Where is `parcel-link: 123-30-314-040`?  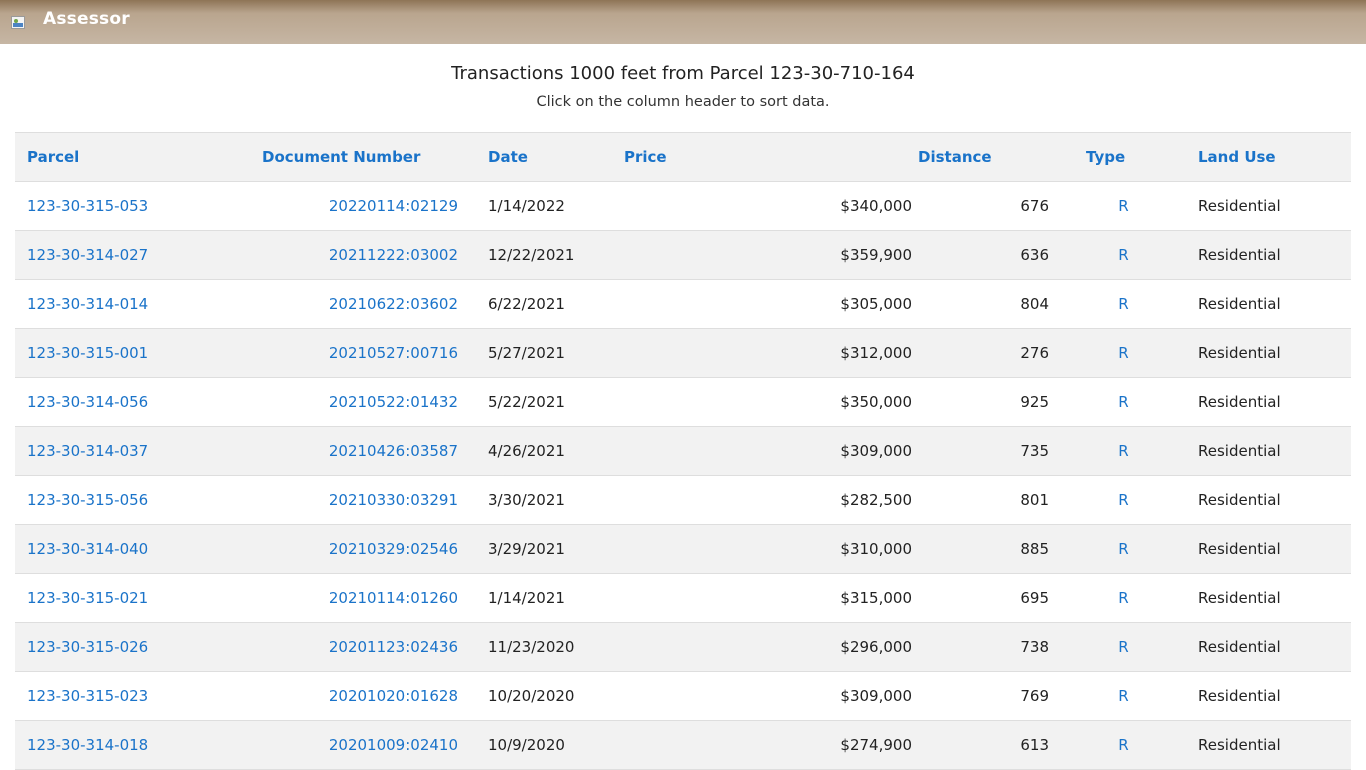 parcel-link: 123-30-314-040 is located at coordinates (138, 549).